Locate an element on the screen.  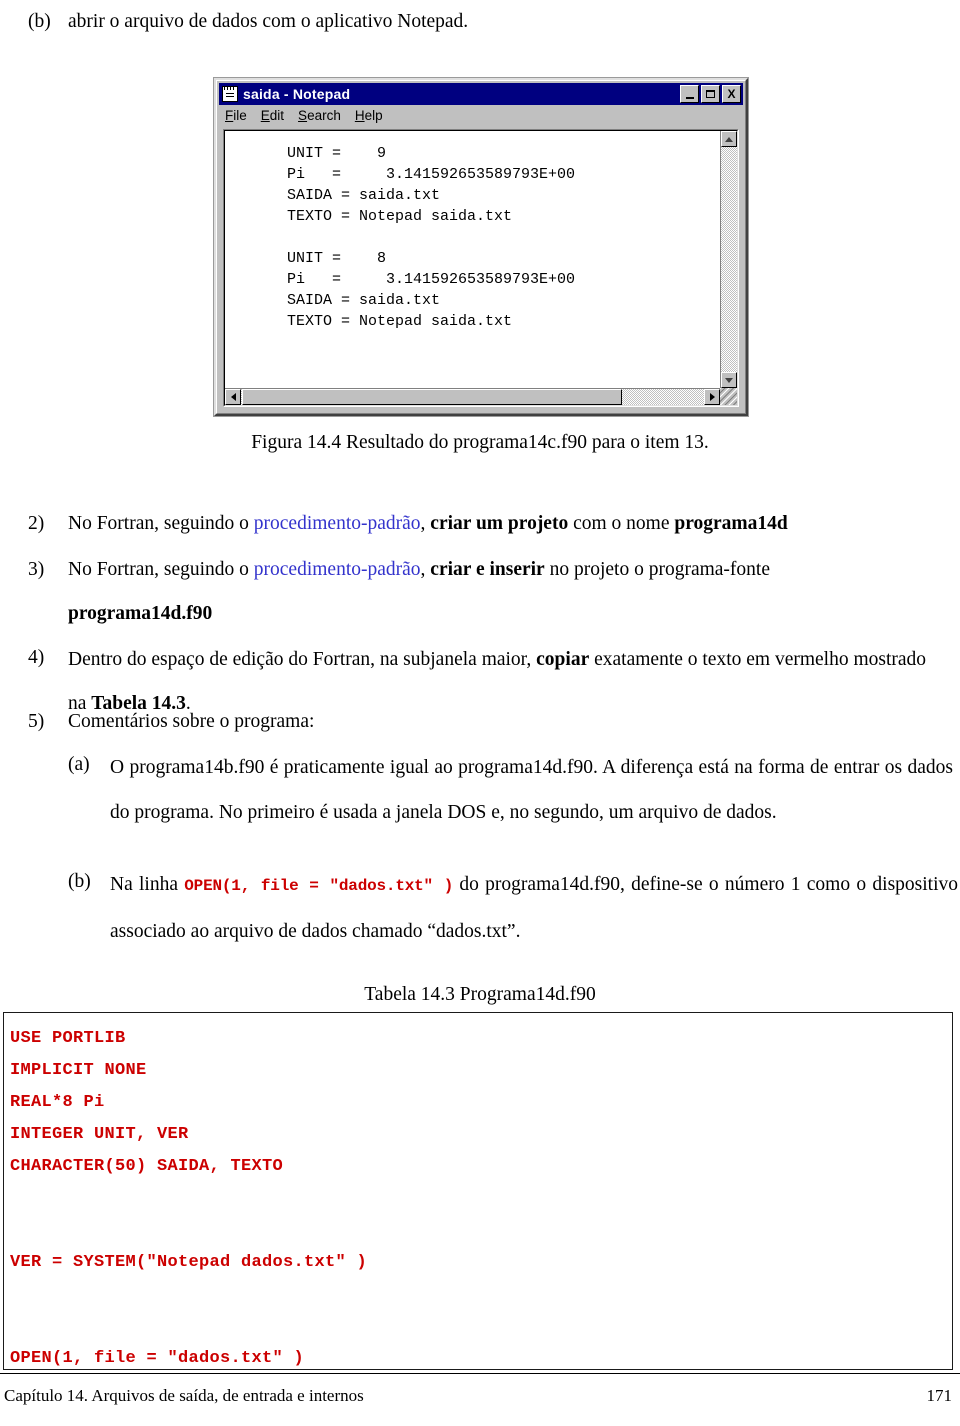
code-line: INTEGER UNIT, VER is located at coordinates (99, 1134).